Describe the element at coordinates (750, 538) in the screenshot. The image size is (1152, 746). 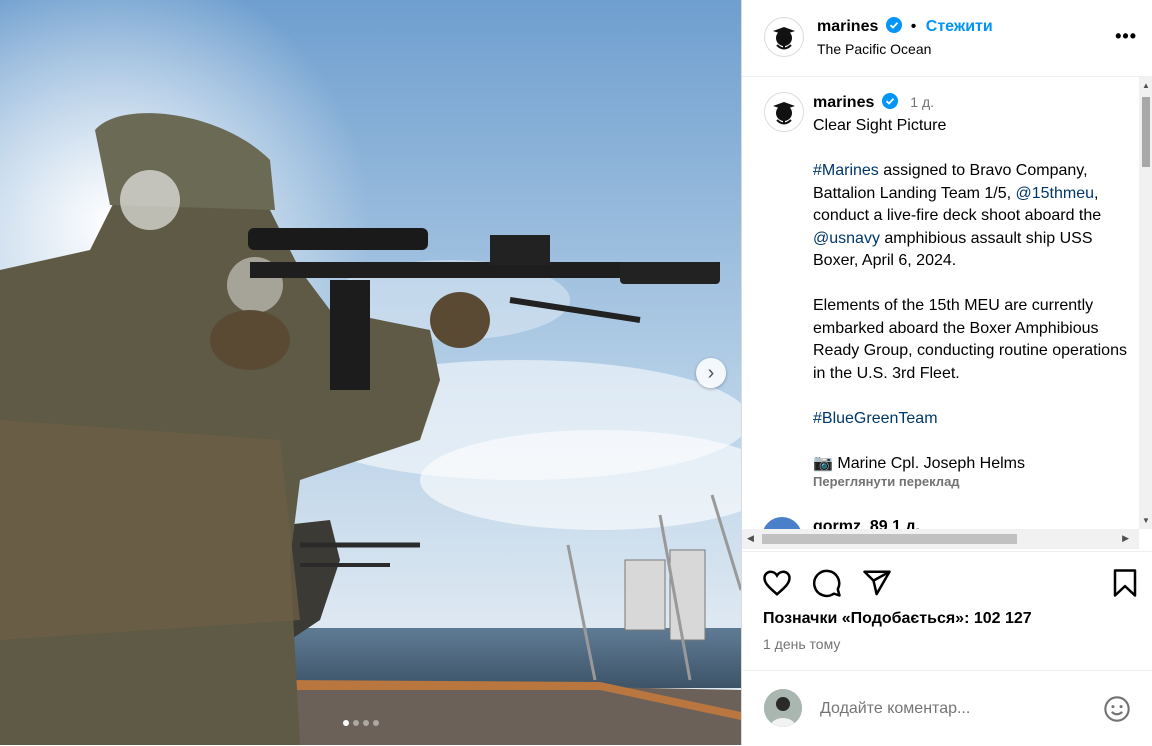
I see `scroll-left-arrow-icon: ◀` at that location.